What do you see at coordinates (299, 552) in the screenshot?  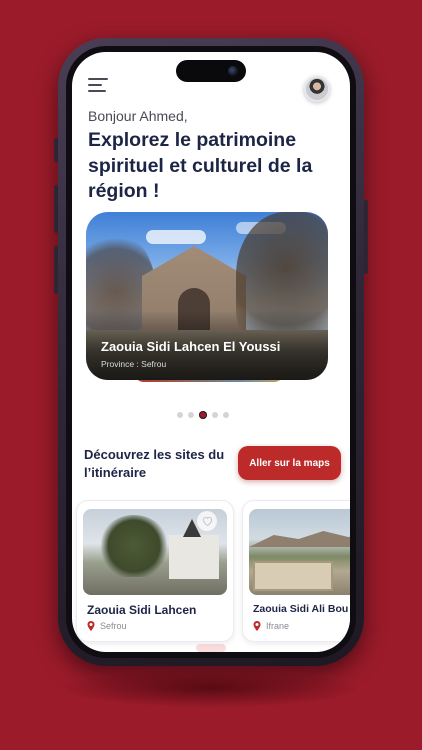 I see `site-image` at bounding box center [299, 552].